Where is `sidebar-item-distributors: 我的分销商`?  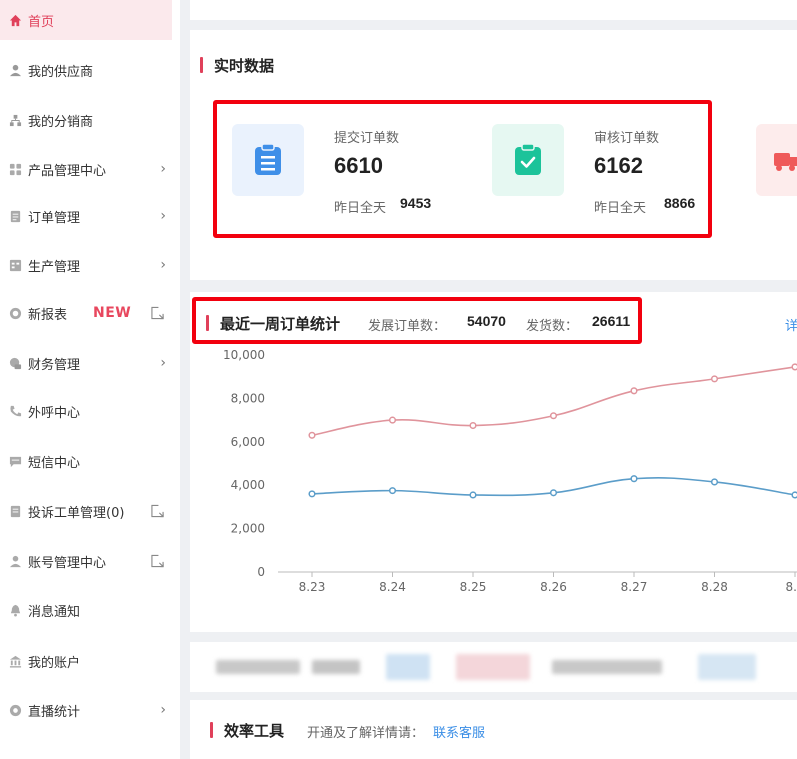
sidebar-item-distributors: 我的分销商 is located at coordinates (90, 120).